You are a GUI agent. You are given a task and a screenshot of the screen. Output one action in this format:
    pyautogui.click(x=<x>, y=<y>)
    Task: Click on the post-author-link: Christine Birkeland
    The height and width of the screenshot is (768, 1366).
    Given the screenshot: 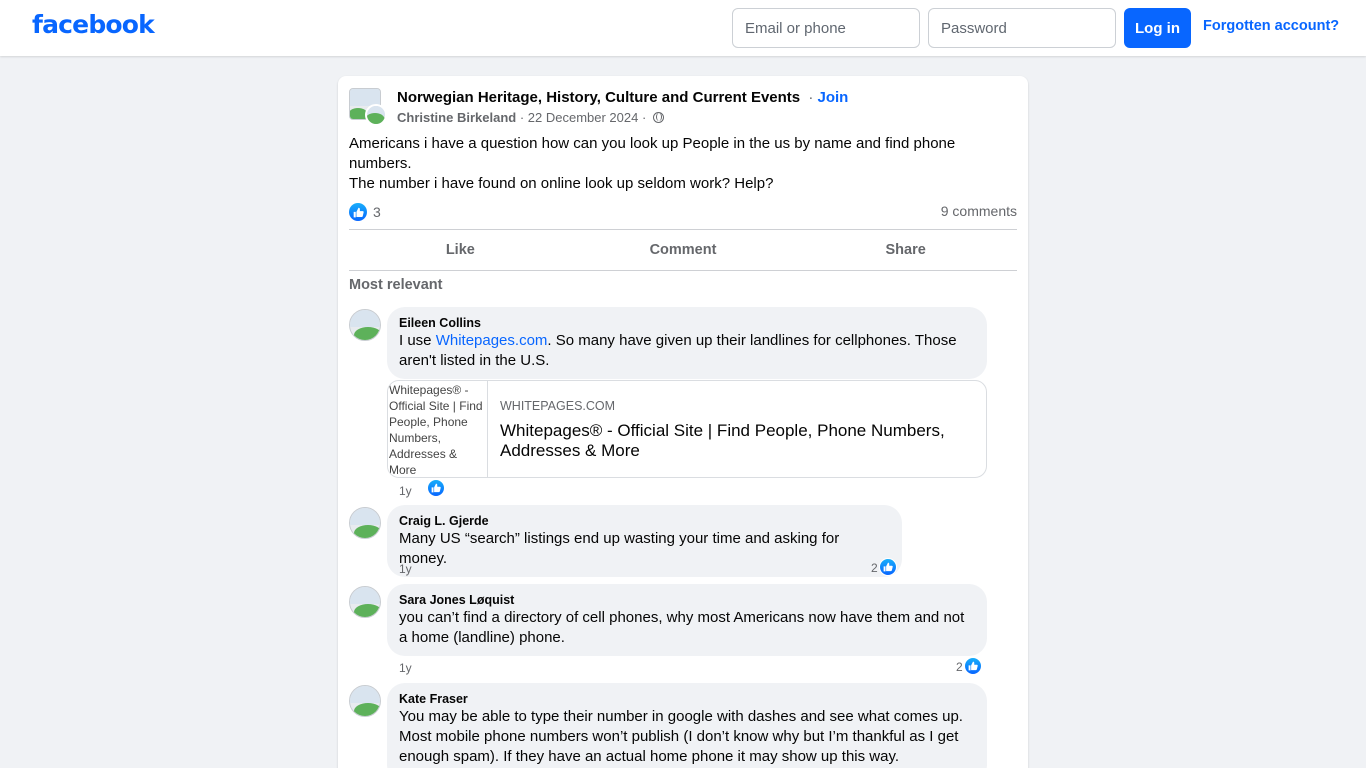 What is the action you would take?
    pyautogui.click(x=456, y=117)
    